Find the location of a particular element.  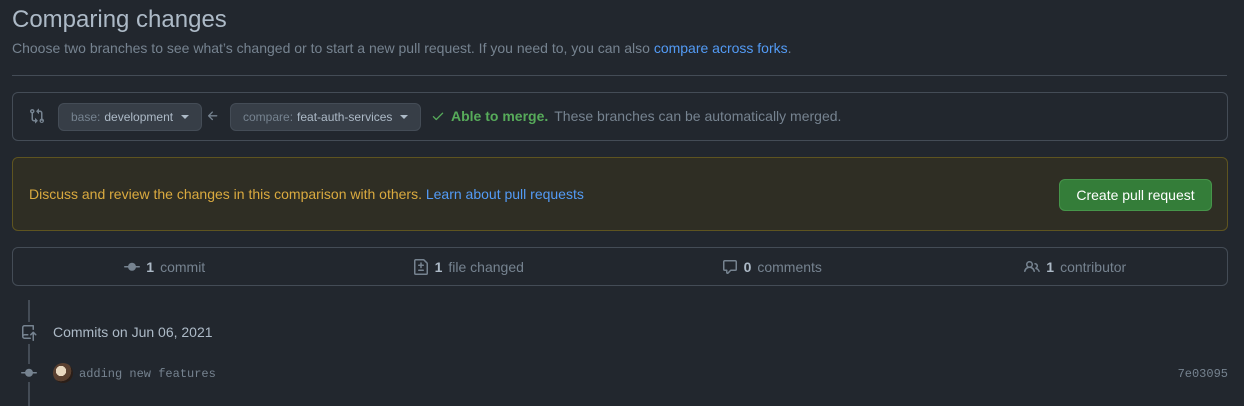

file-label: file changed is located at coordinates (486, 266).